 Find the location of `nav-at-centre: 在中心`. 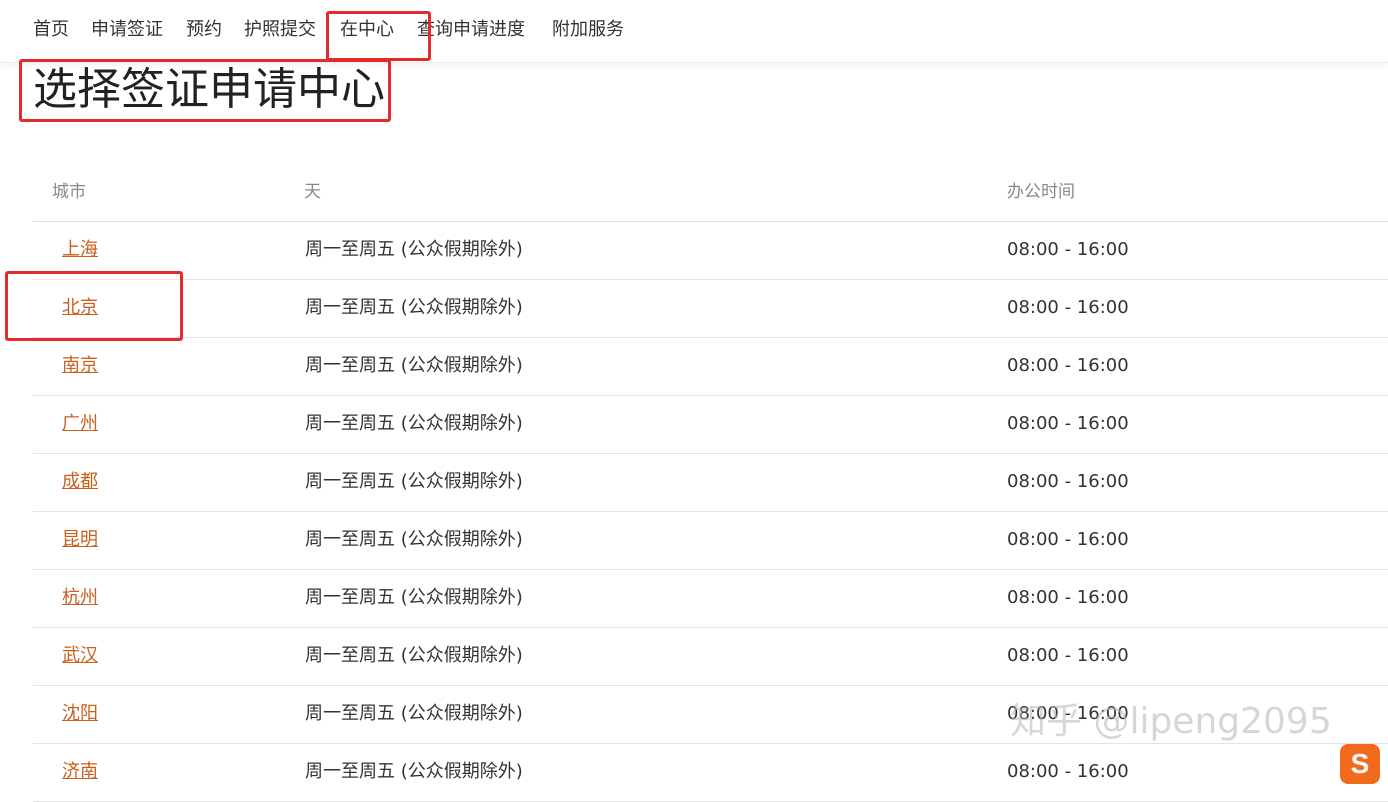

nav-at-centre: 在中心 is located at coordinates (367, 30).